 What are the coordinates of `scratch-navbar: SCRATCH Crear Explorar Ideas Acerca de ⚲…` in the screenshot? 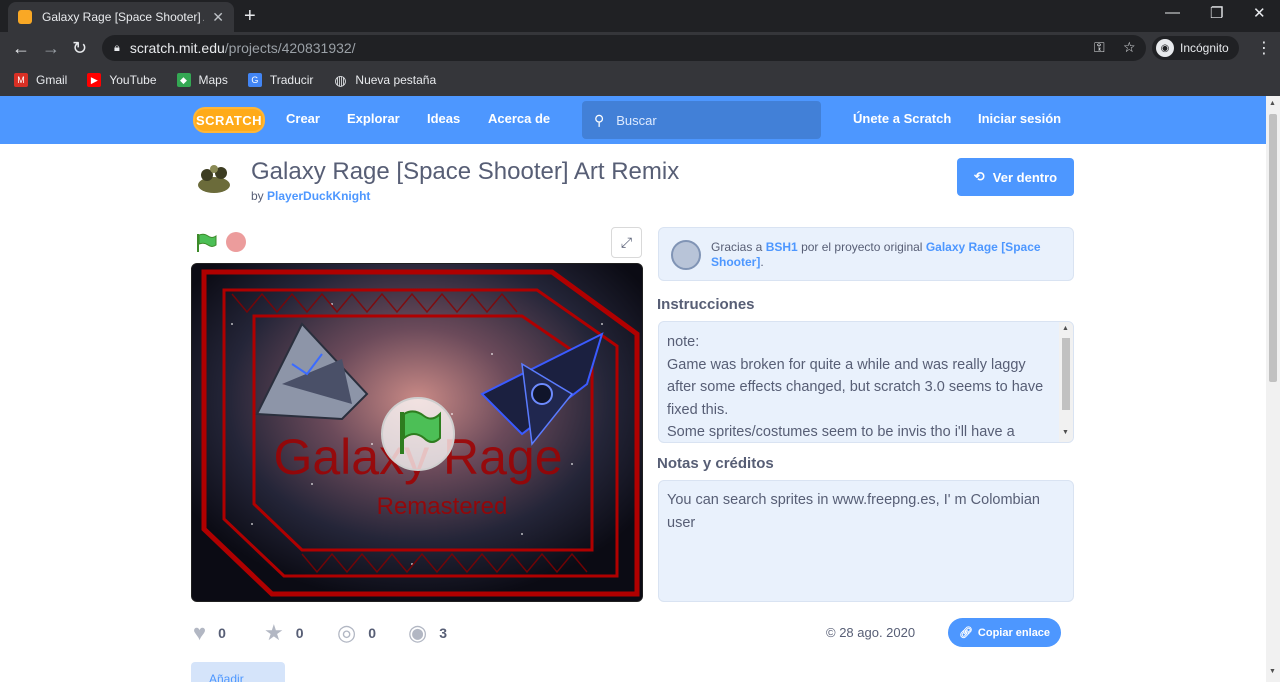 It's located at (633, 120).